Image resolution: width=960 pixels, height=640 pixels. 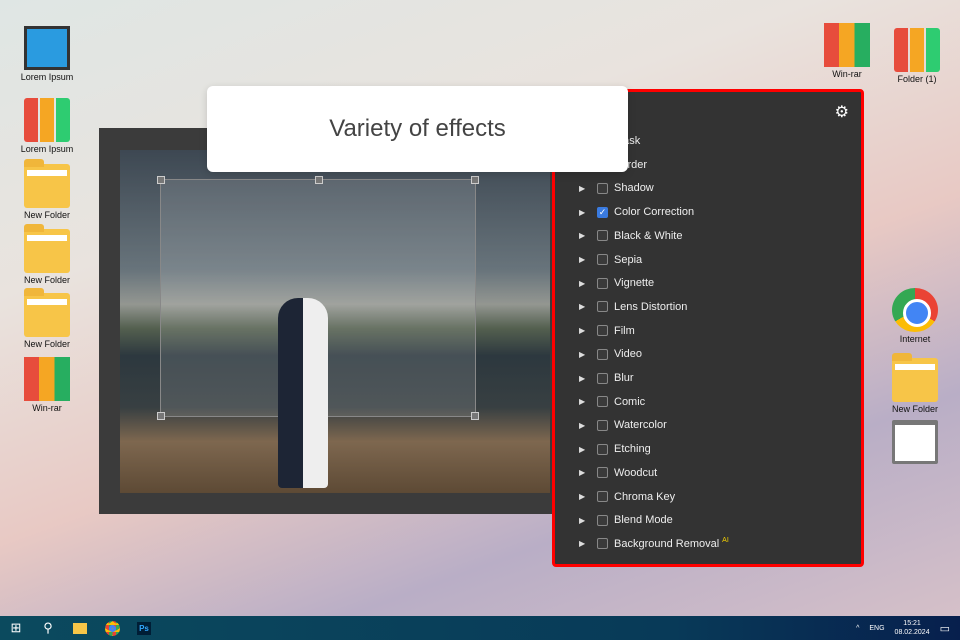 I want to click on effect-label: Watercolor, so click(x=640, y=425).